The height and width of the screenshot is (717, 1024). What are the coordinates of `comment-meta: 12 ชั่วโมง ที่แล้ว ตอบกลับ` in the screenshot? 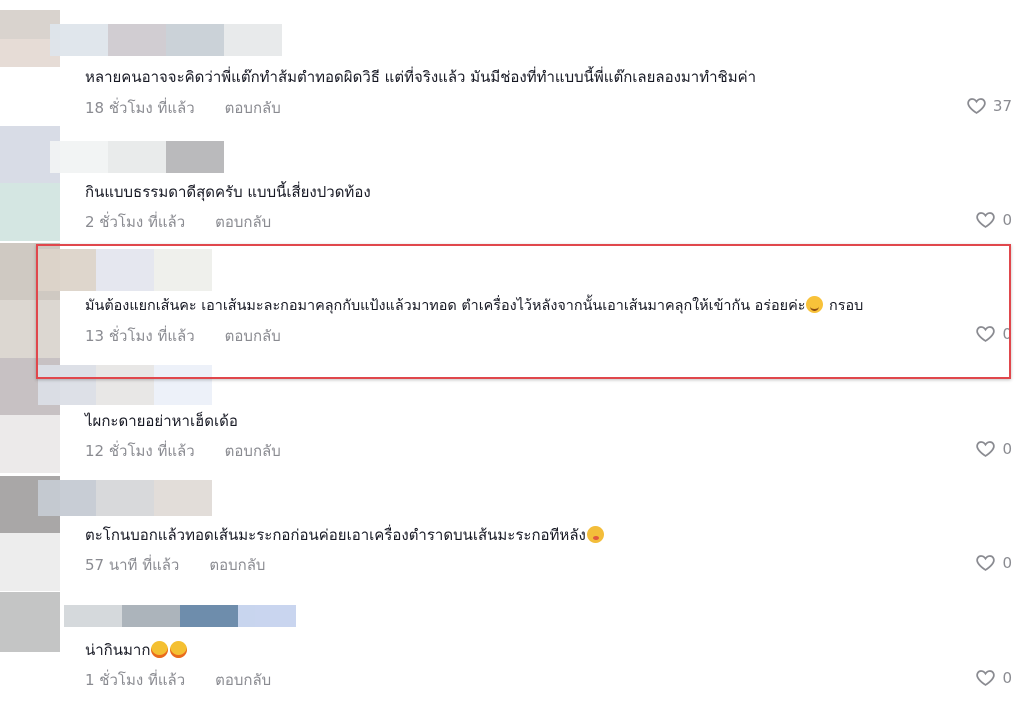 It's located at (183, 451).